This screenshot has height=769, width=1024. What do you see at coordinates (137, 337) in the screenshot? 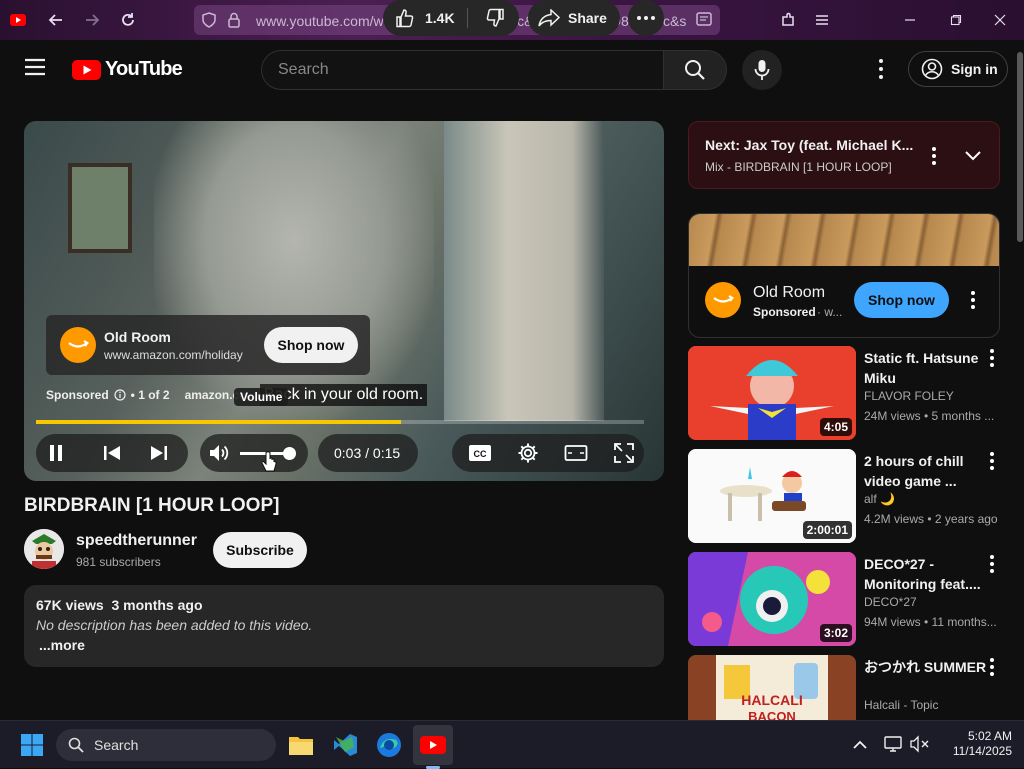
I see `ad-title: Old Room` at bounding box center [137, 337].